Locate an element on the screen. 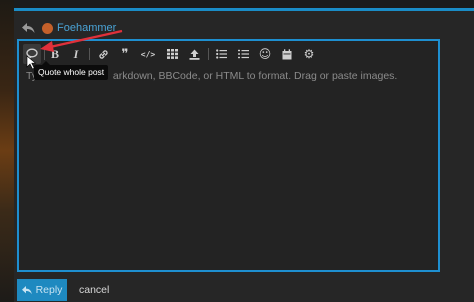 Image resolution: width=474 pixels, height=302 pixels. avatar is located at coordinates (47, 28).